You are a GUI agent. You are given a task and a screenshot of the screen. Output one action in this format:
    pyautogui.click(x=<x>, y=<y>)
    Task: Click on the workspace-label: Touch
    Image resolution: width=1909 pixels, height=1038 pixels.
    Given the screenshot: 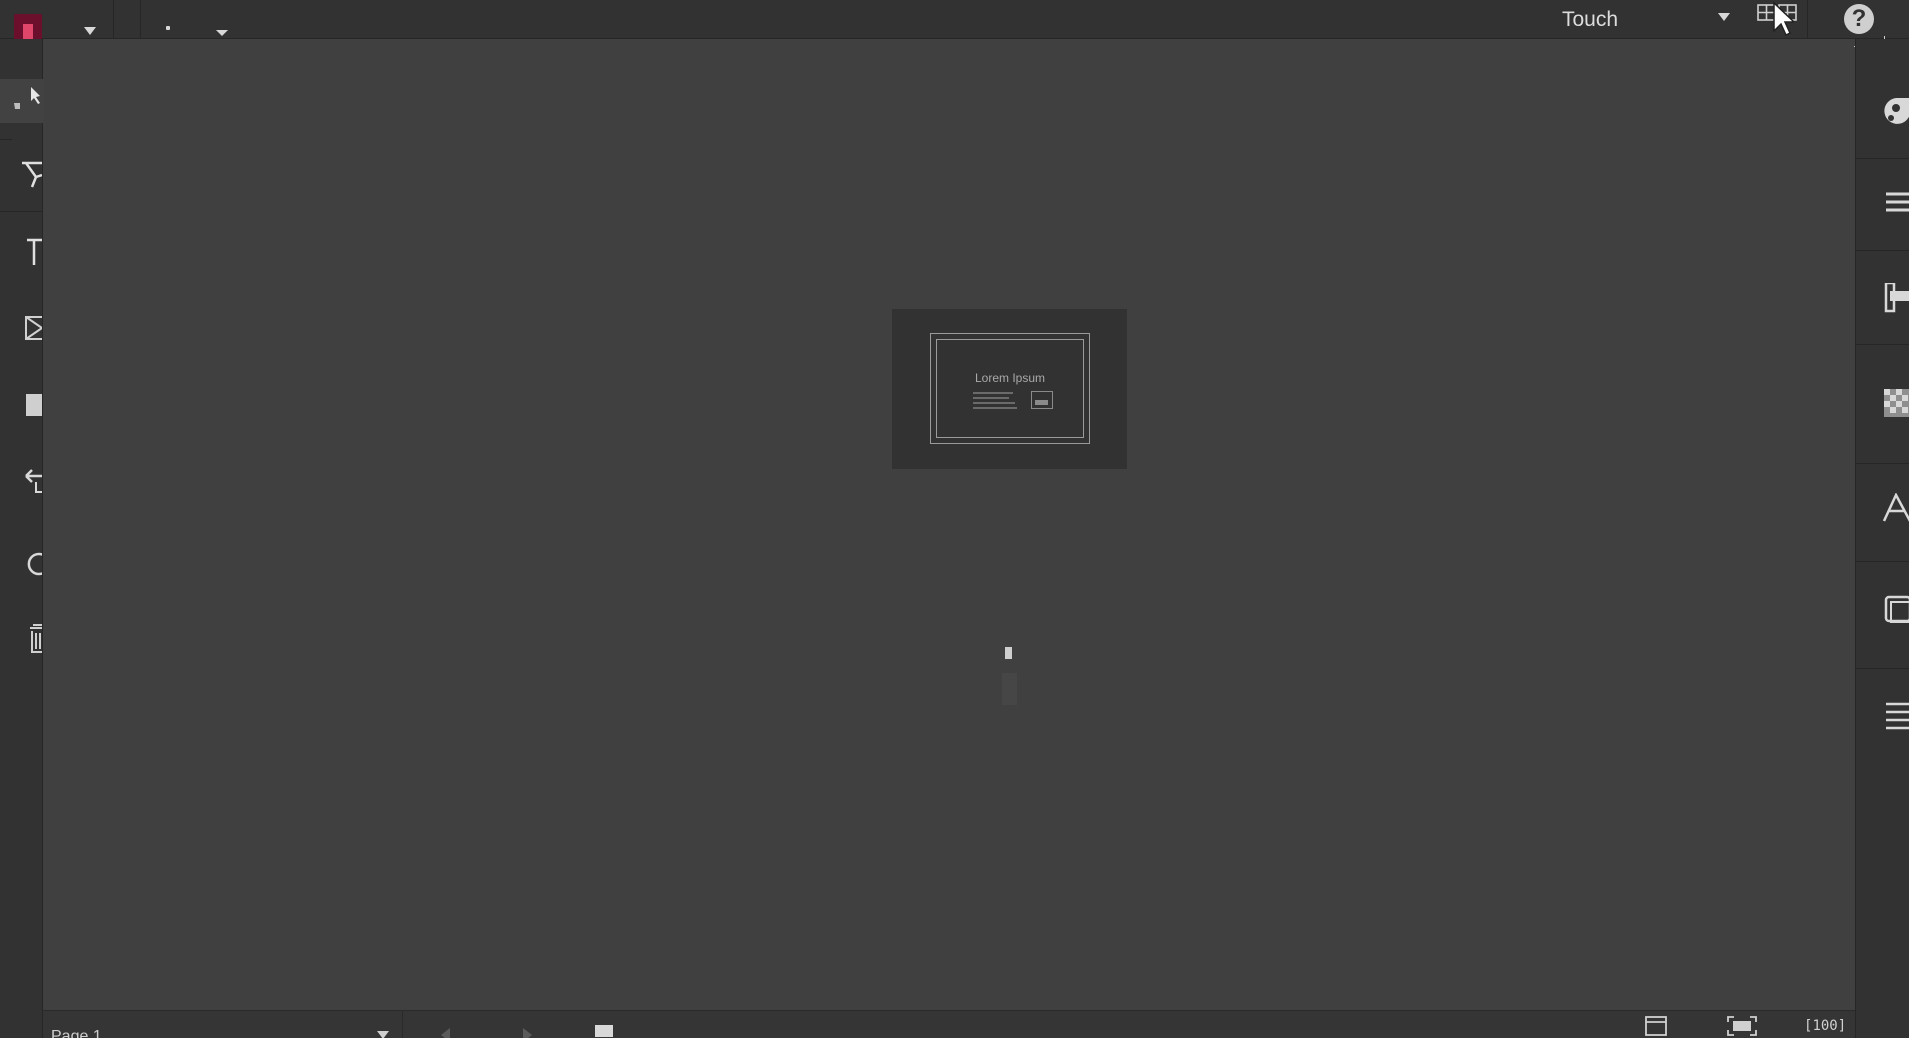 What is the action you would take?
    pyautogui.click(x=1590, y=19)
    